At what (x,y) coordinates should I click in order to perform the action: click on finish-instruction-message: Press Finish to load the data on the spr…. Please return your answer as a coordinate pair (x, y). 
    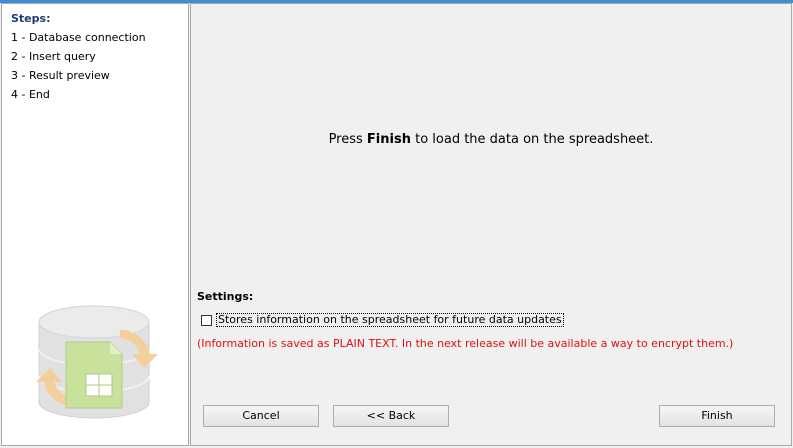
    Looking at the image, I should click on (491, 139).